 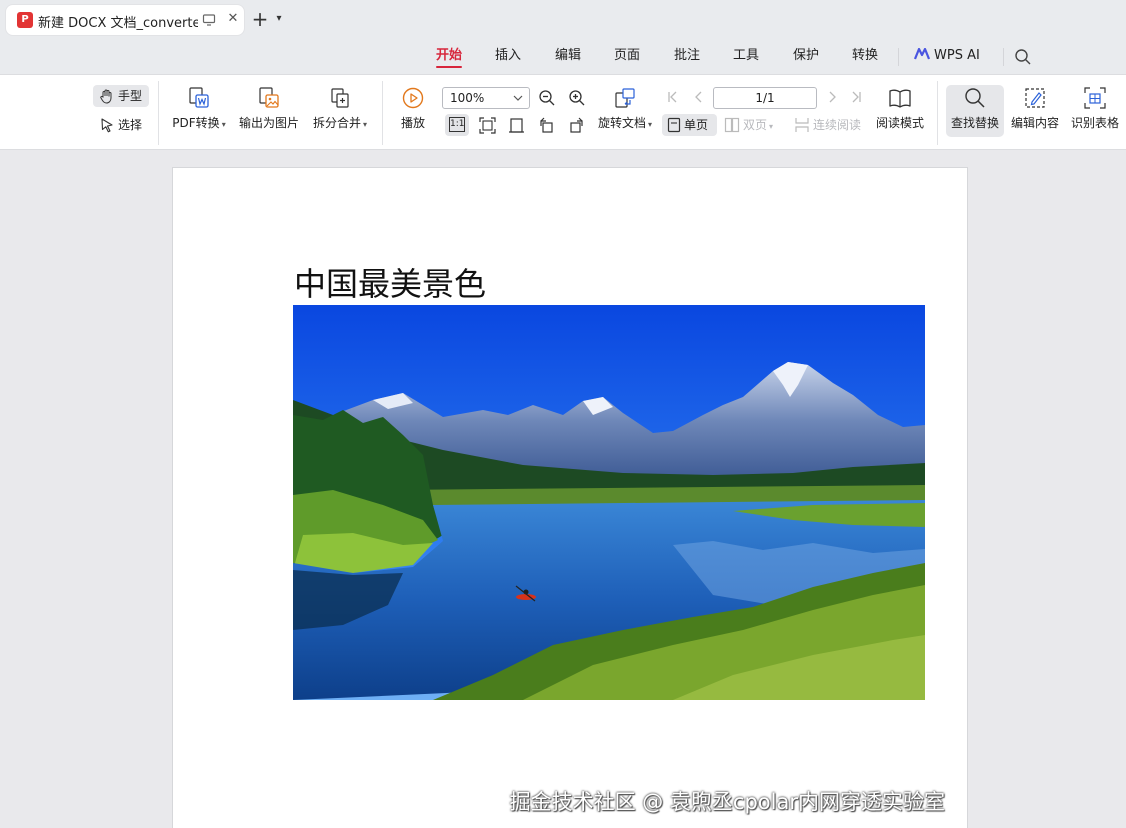 What do you see at coordinates (199, 97) in the screenshot?
I see `pdf-to-word-icon` at bounding box center [199, 97].